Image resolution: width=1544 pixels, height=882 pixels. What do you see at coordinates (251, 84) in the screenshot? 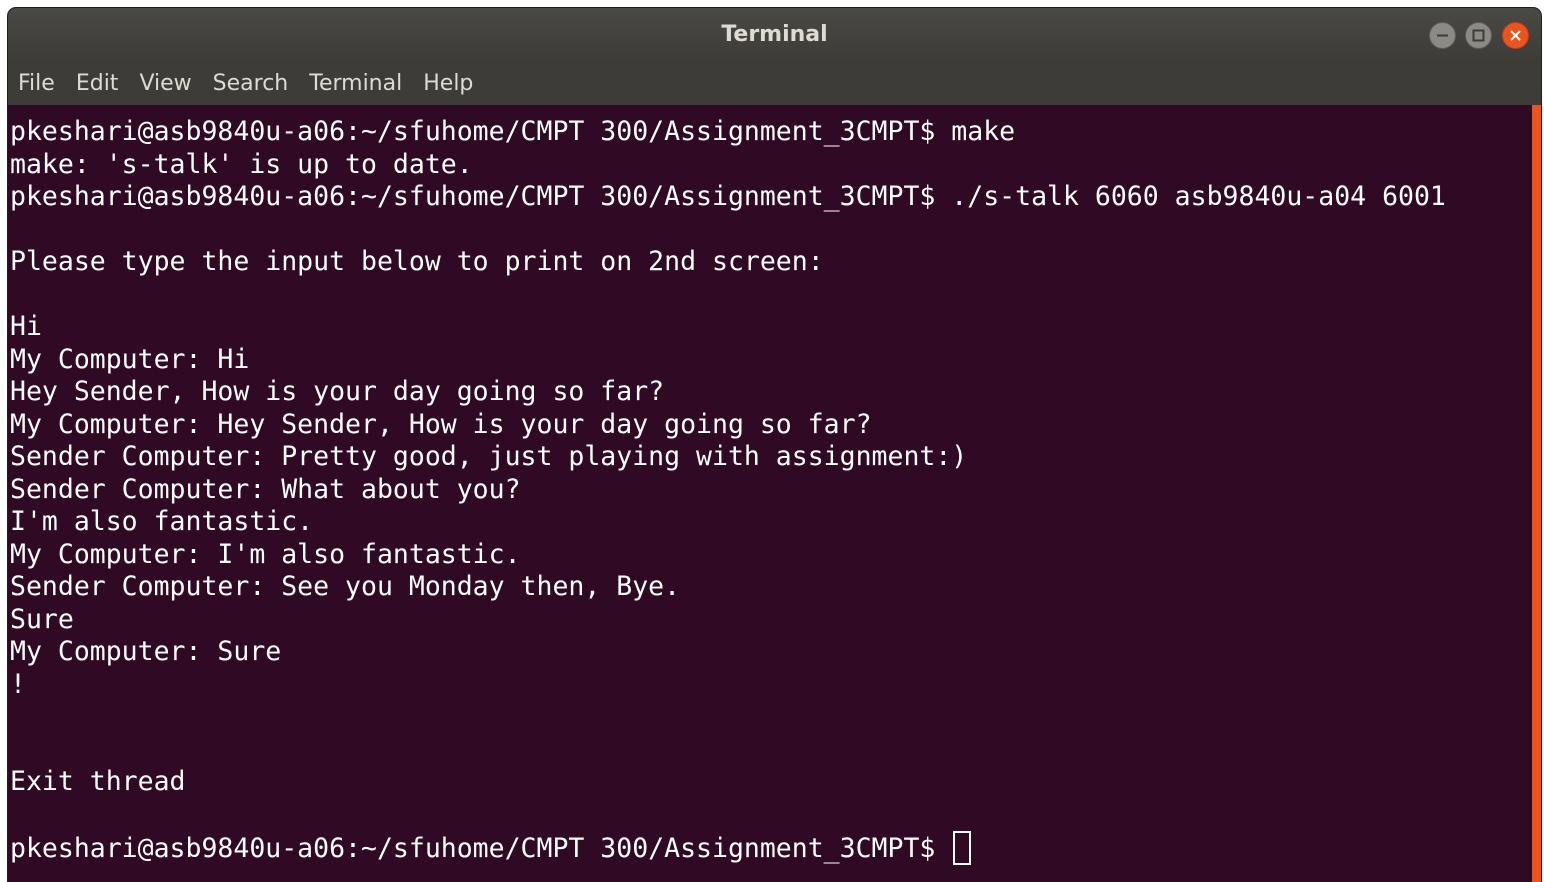
I see `menu-search: Search` at bounding box center [251, 84].